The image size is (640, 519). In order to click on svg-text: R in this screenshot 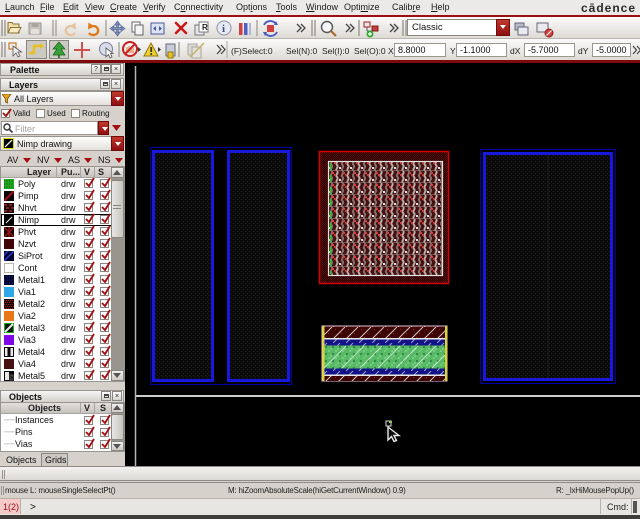, I will do `click(205, 27)`.